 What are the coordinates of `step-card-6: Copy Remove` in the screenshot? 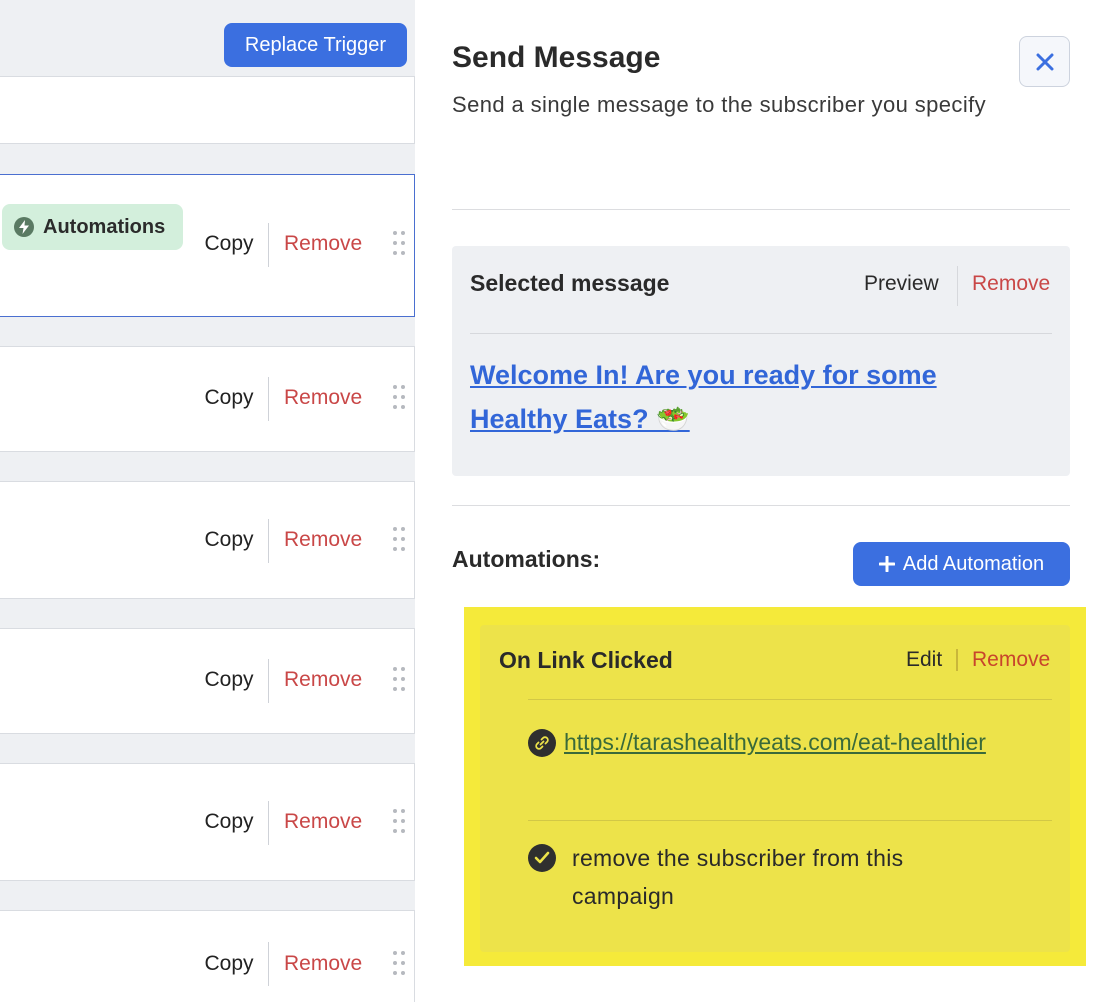 It's located at (207, 956).